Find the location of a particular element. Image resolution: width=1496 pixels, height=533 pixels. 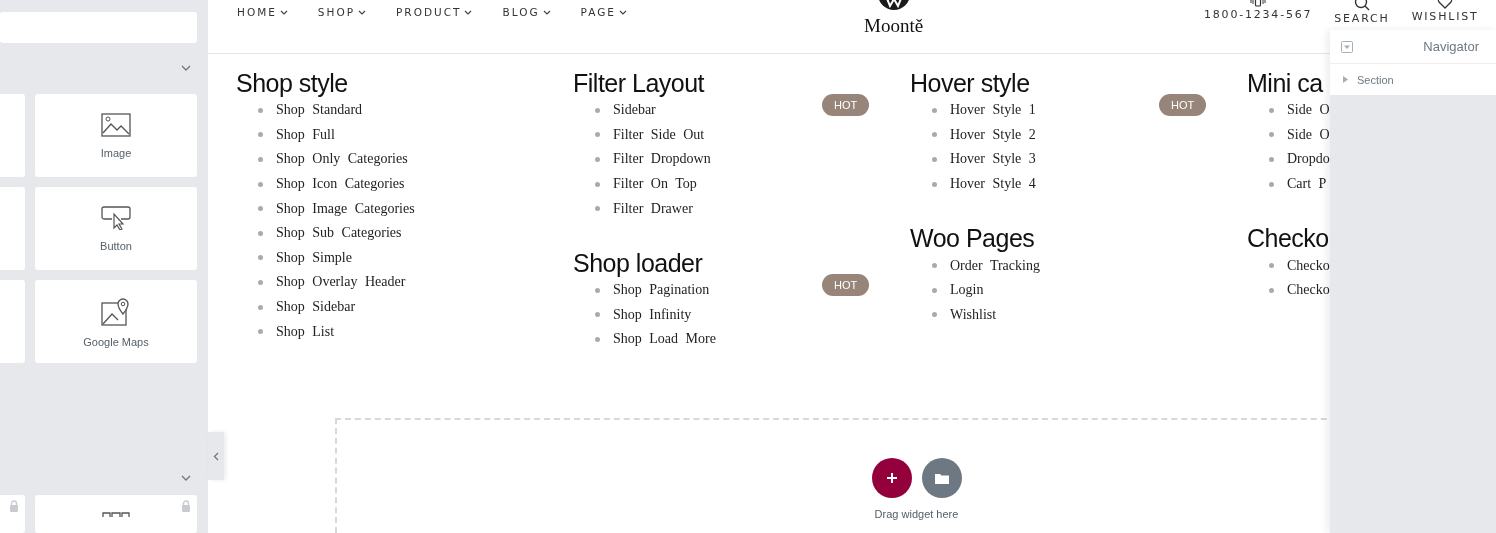

map-pin-icon is located at coordinates (116, 310).